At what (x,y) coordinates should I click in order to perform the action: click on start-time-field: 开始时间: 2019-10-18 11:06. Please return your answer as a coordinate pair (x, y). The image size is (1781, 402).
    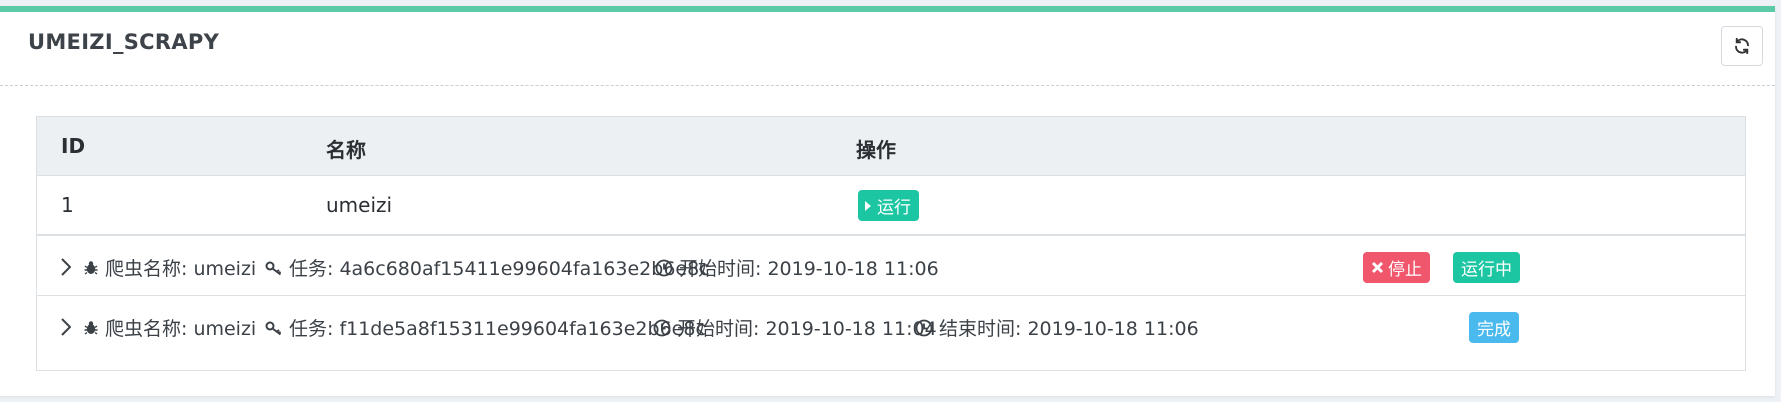
    Looking at the image, I should click on (797, 267).